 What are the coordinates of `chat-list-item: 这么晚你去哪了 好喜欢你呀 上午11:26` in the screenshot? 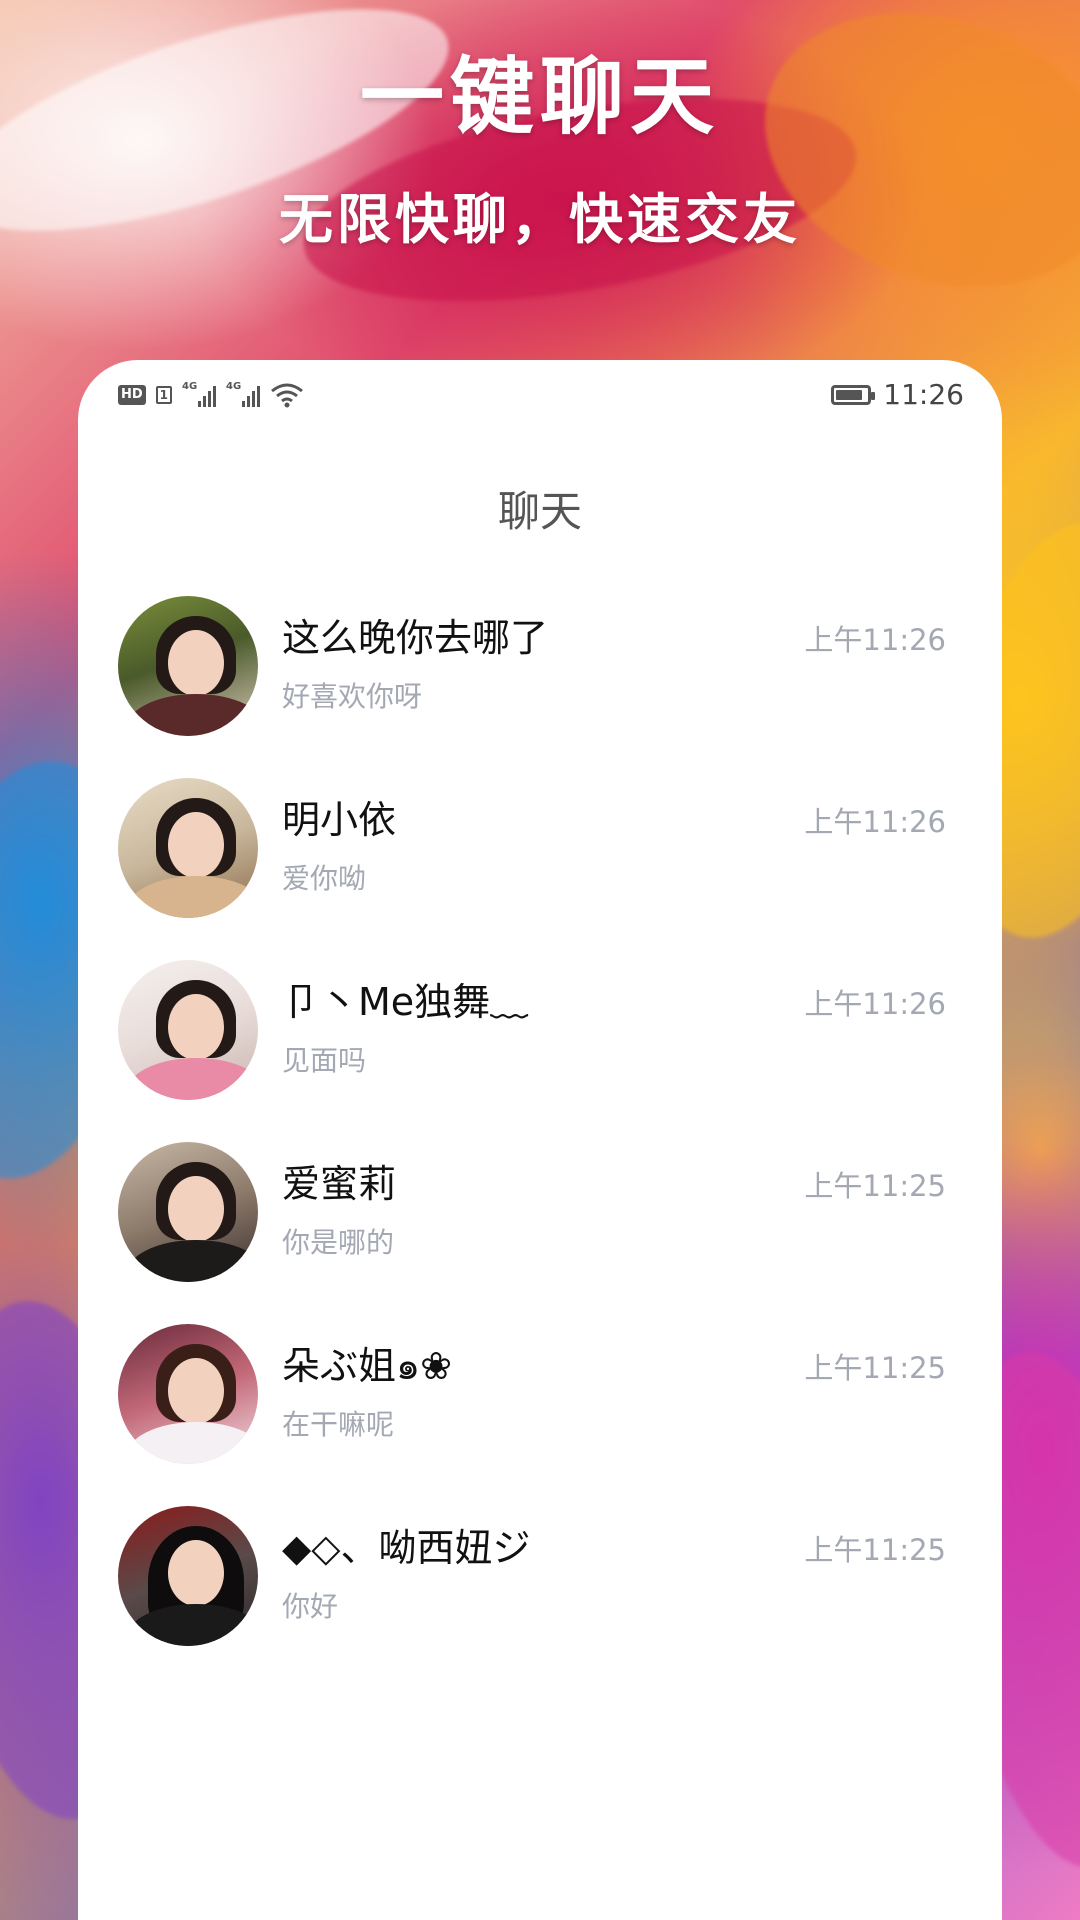 It's located at (540, 684).